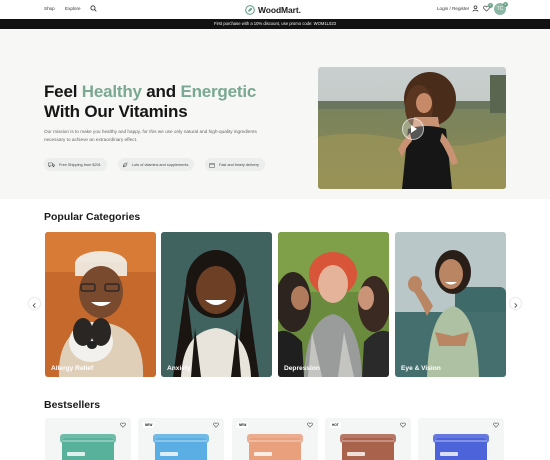 The height and width of the screenshot is (460, 550). I want to click on feature-fast-delivery: Fast and timely delivery, so click(235, 164).